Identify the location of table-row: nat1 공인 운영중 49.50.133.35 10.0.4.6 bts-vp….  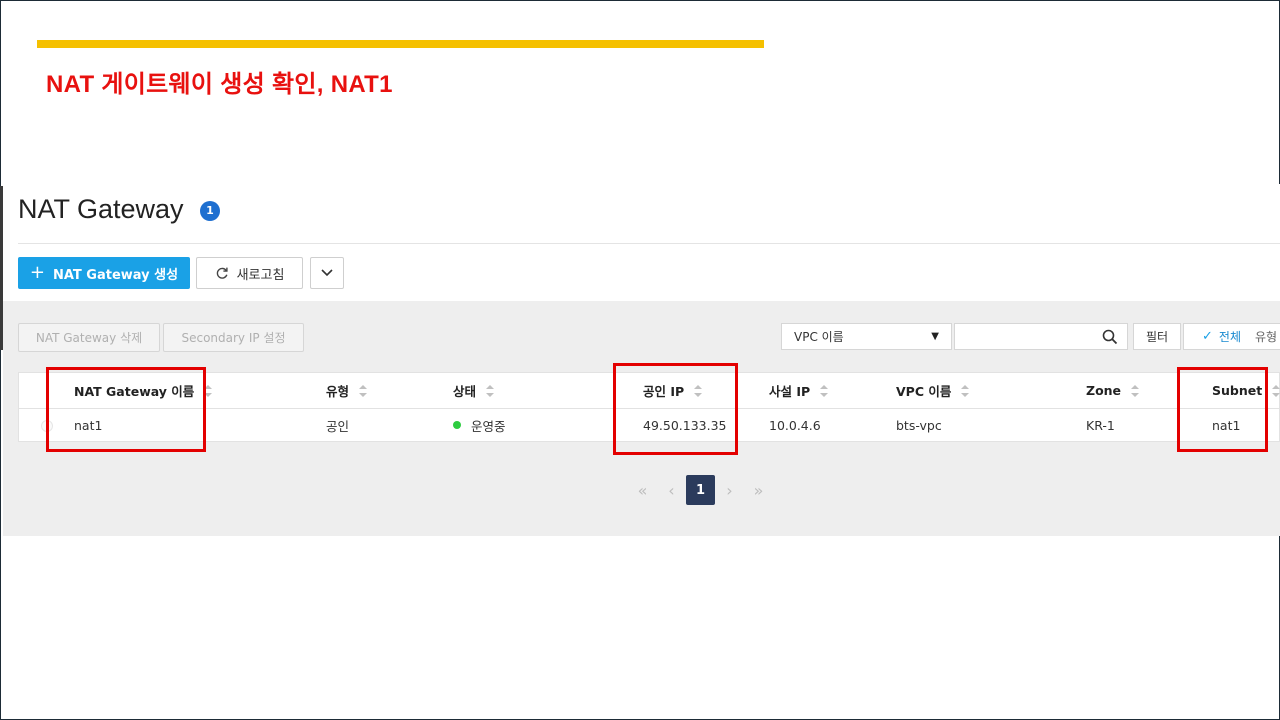
(649, 425).